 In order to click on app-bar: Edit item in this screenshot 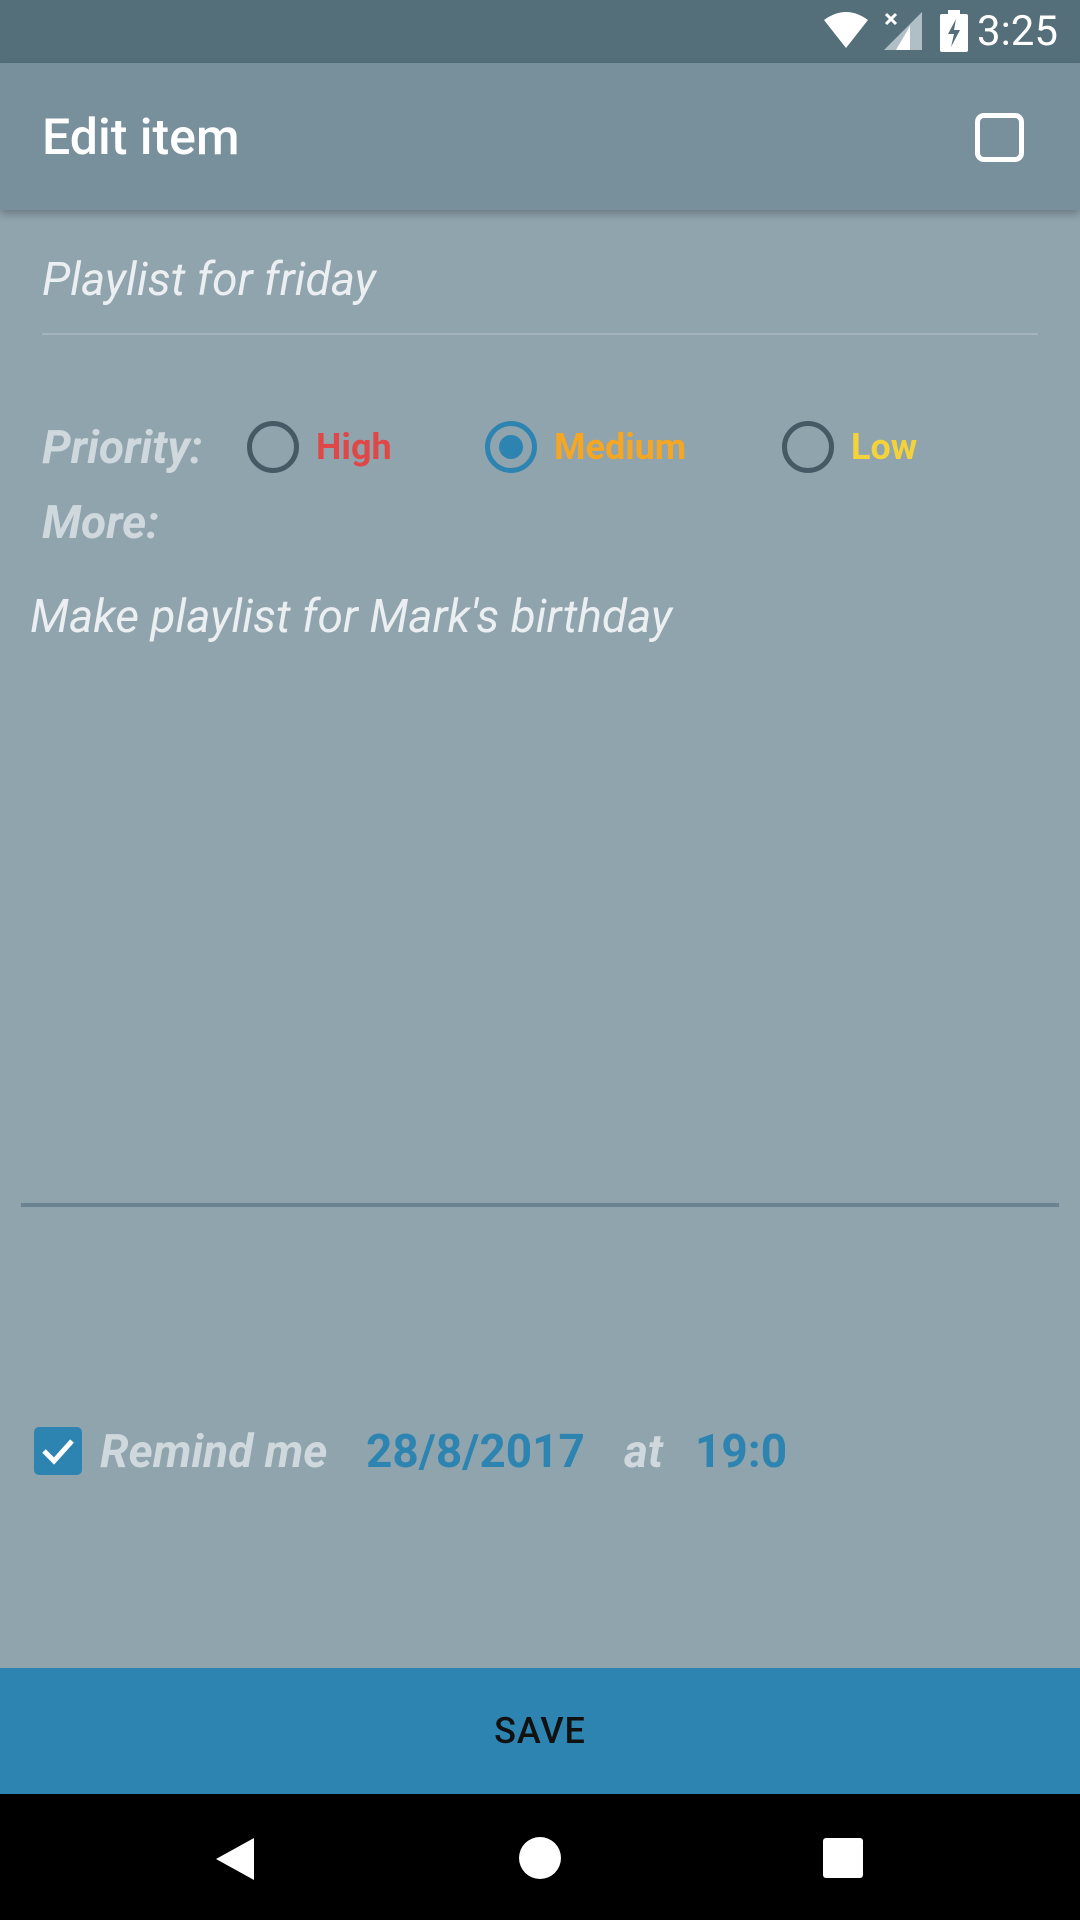, I will do `click(540, 136)`.